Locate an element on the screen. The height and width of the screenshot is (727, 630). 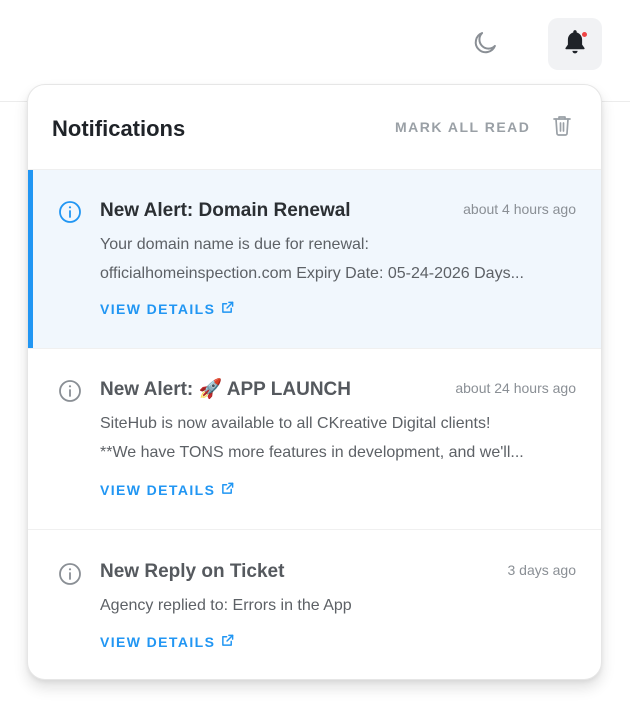
mark-all-read-button: MARK ALL READ is located at coordinates (462, 127).